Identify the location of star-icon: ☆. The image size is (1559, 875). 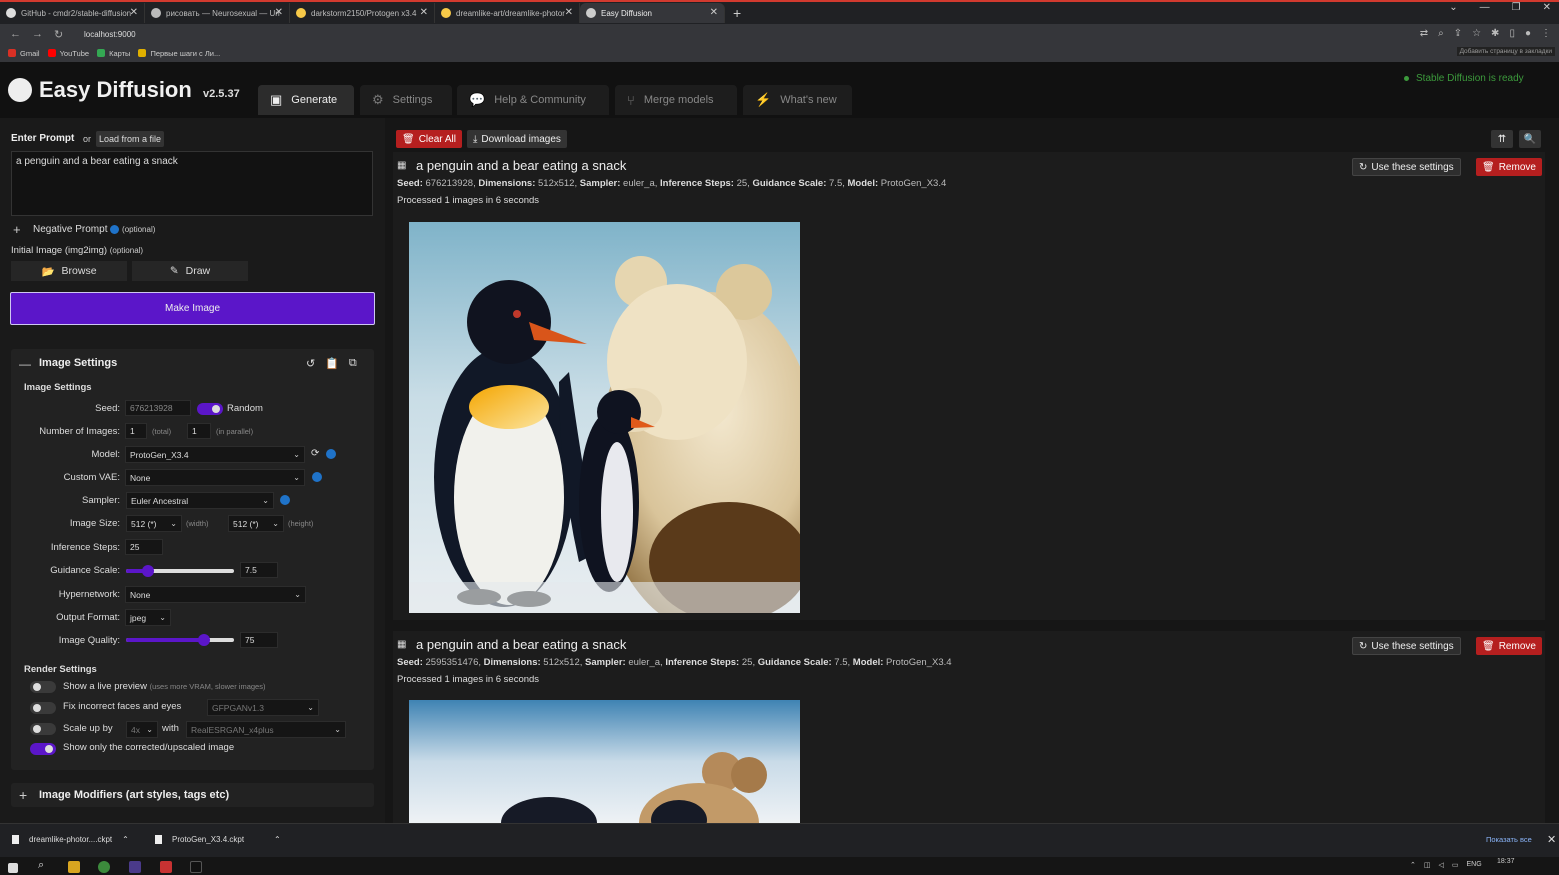
(1476, 33).